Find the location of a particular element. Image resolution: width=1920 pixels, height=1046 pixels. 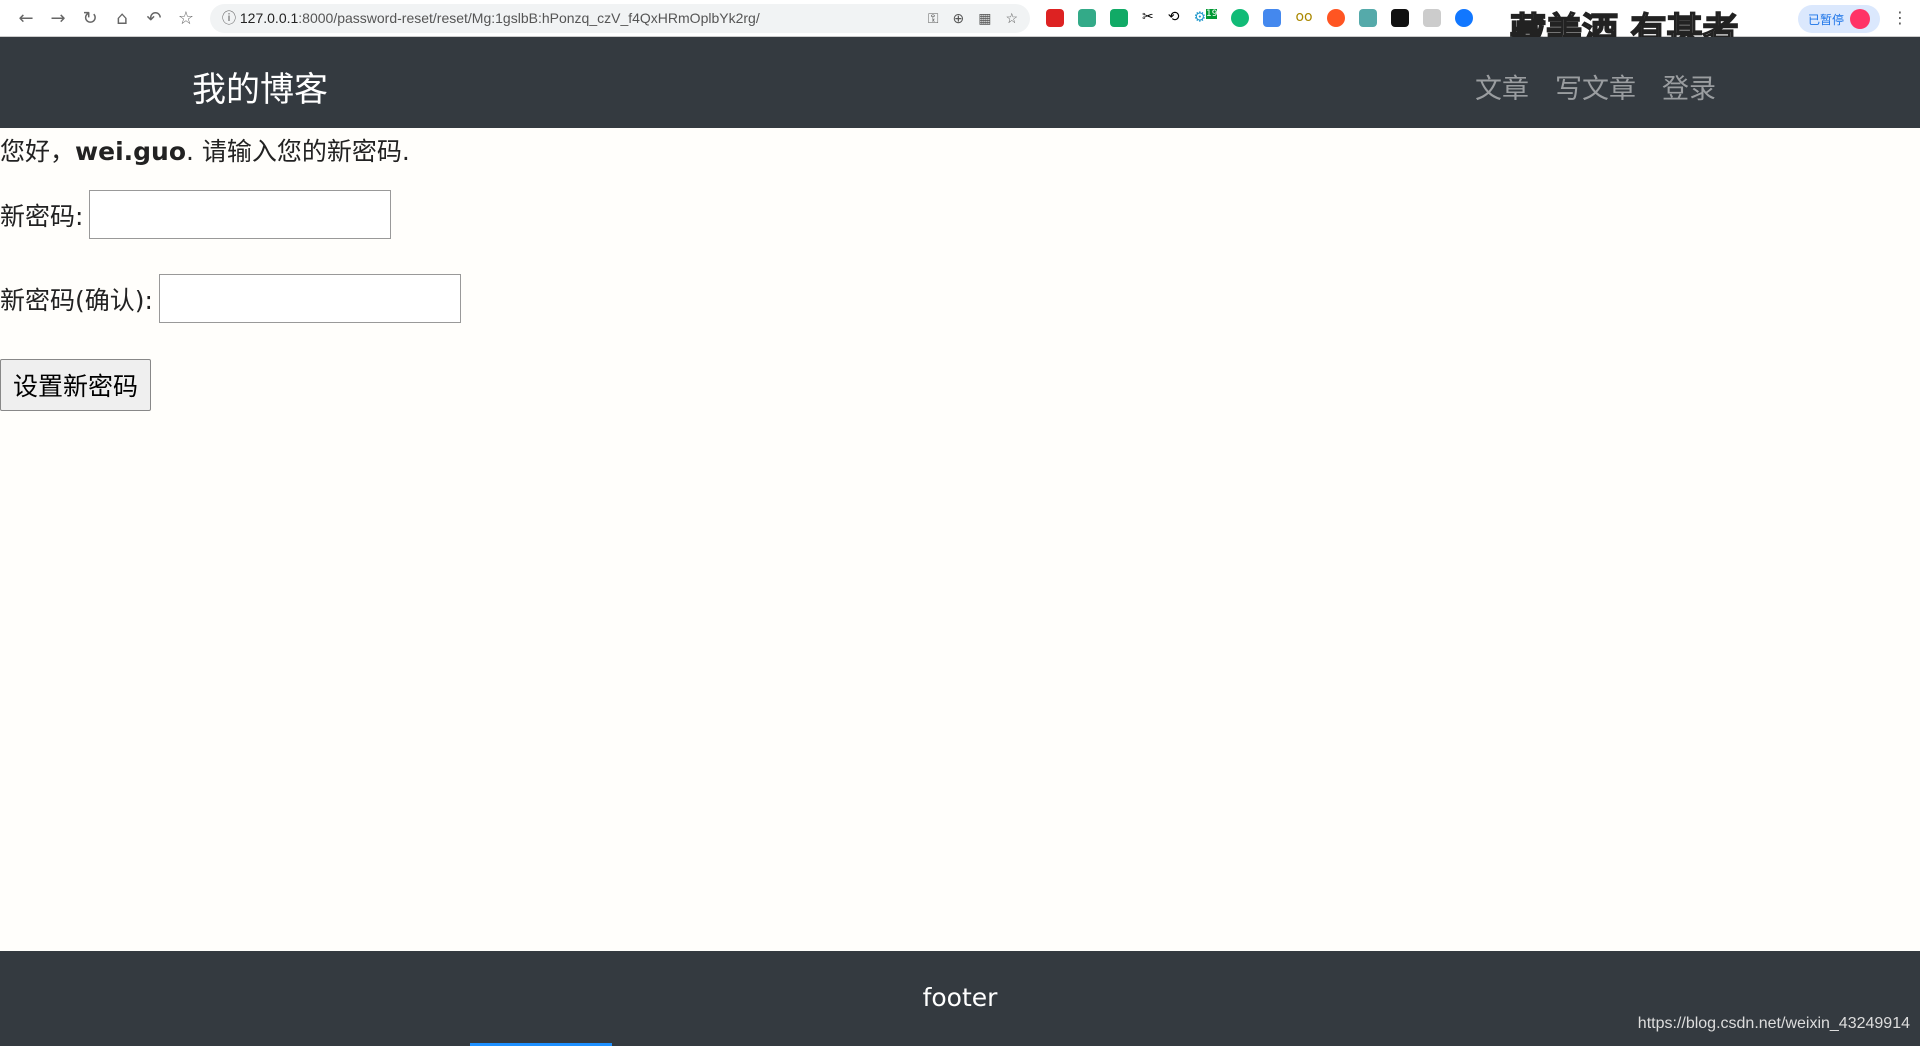

s-extension-icon is located at coordinates (1367, 18).